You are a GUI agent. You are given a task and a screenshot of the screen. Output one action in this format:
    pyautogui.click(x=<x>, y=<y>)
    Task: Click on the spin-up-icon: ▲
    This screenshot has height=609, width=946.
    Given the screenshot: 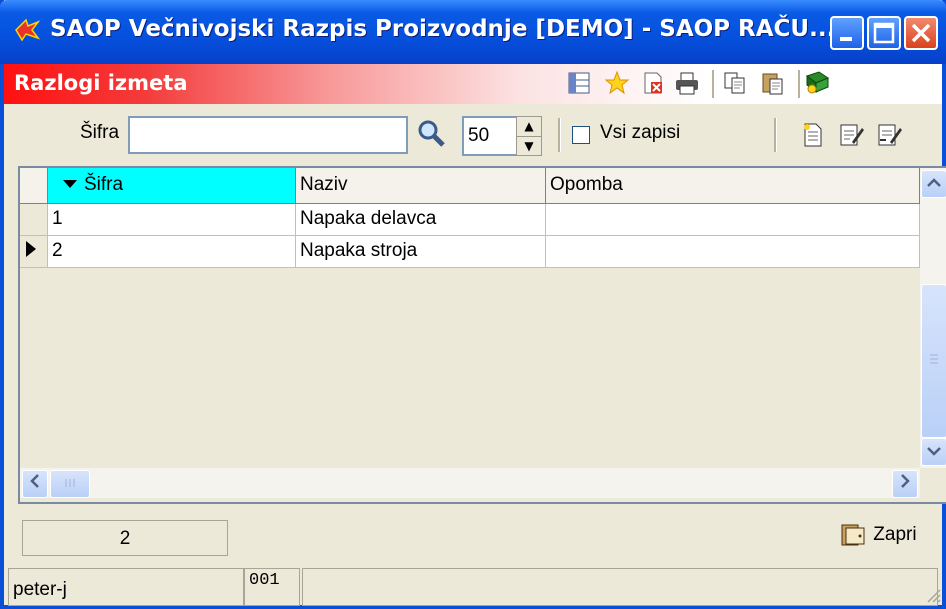 What is the action you would take?
    pyautogui.click(x=529, y=127)
    